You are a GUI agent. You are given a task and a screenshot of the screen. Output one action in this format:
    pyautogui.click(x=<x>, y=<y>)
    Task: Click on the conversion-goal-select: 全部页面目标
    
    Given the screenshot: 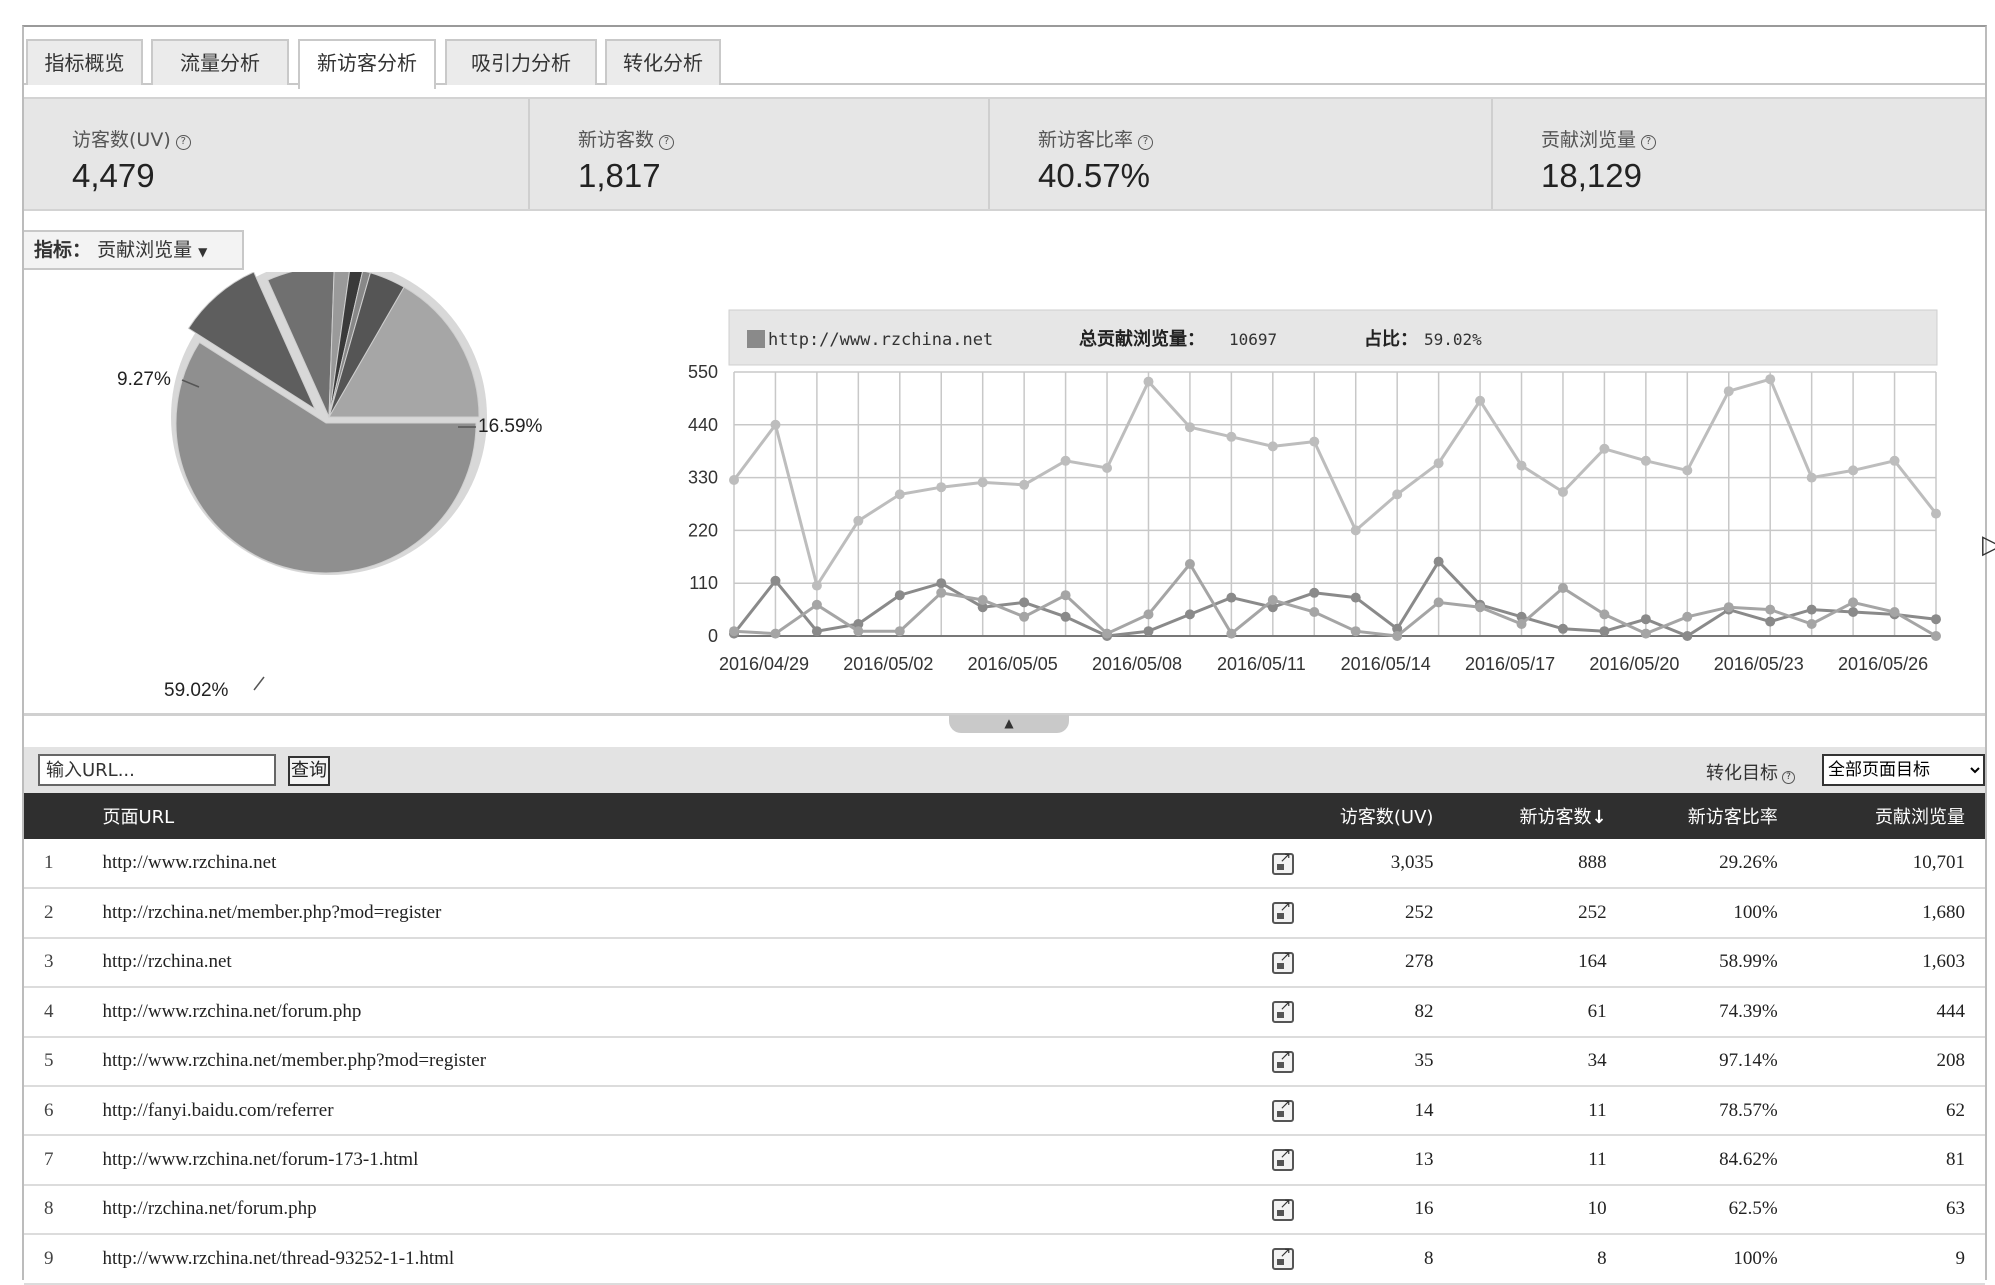 What is the action you would take?
    pyautogui.click(x=1903, y=770)
    